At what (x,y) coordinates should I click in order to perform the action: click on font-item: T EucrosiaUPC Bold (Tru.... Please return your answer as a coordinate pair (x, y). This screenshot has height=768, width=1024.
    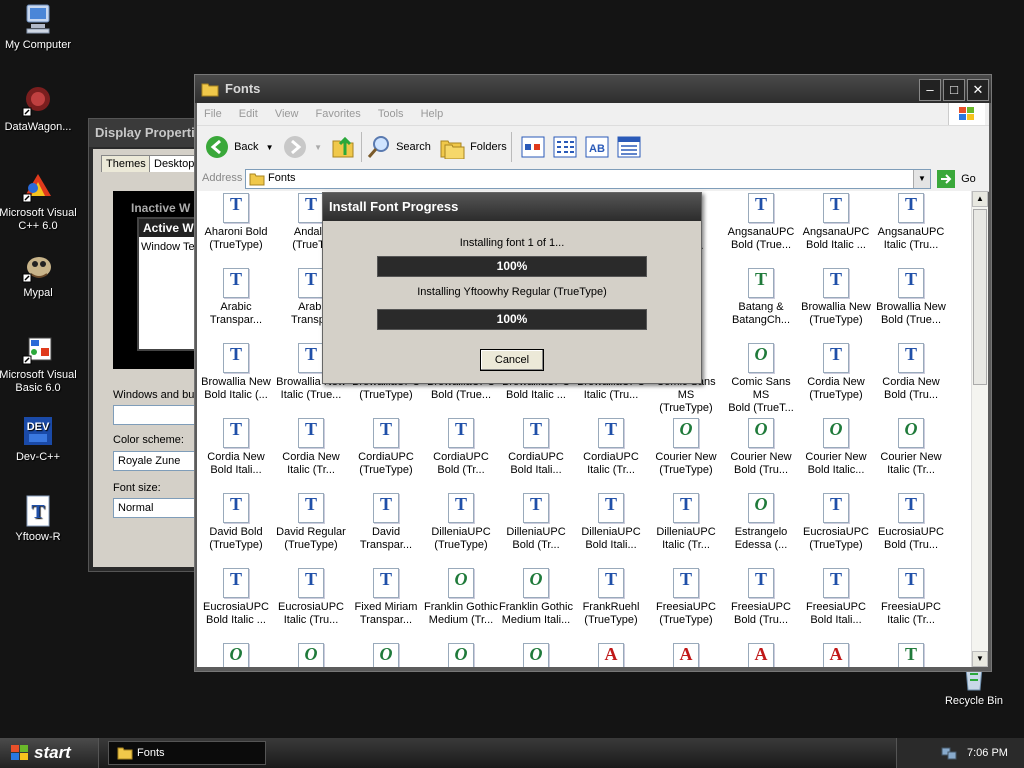
    Looking at the image, I should click on (911, 522).